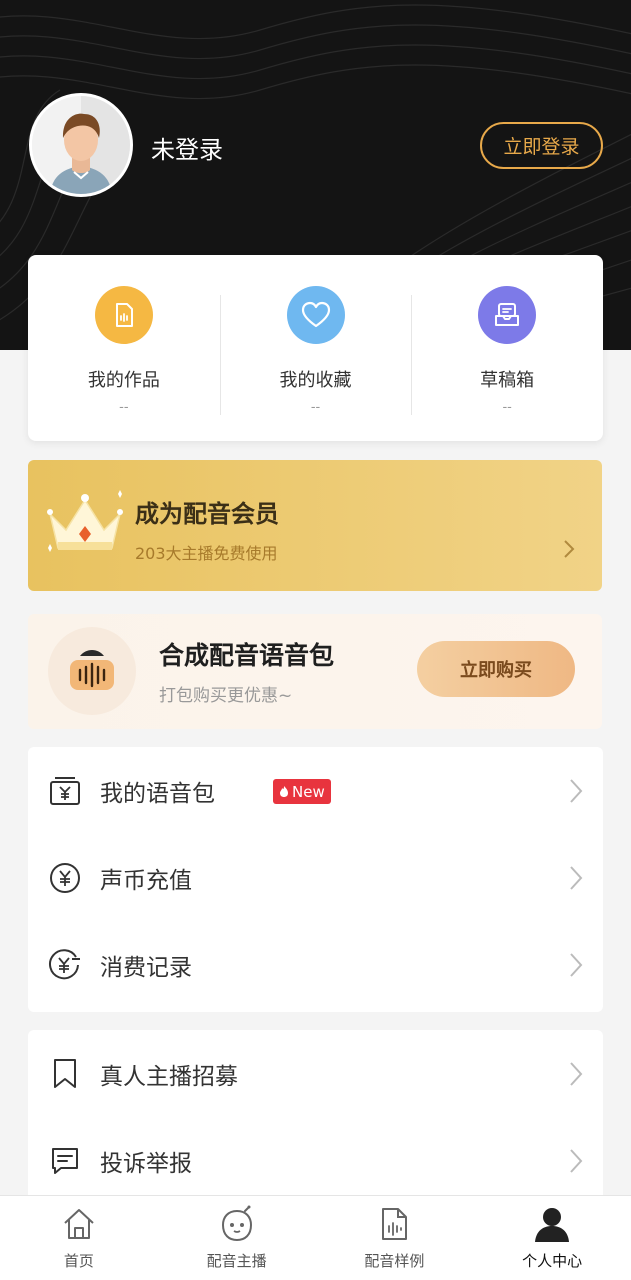 The image size is (631, 1280). I want to click on audio-file-icon, so click(394, 1224).